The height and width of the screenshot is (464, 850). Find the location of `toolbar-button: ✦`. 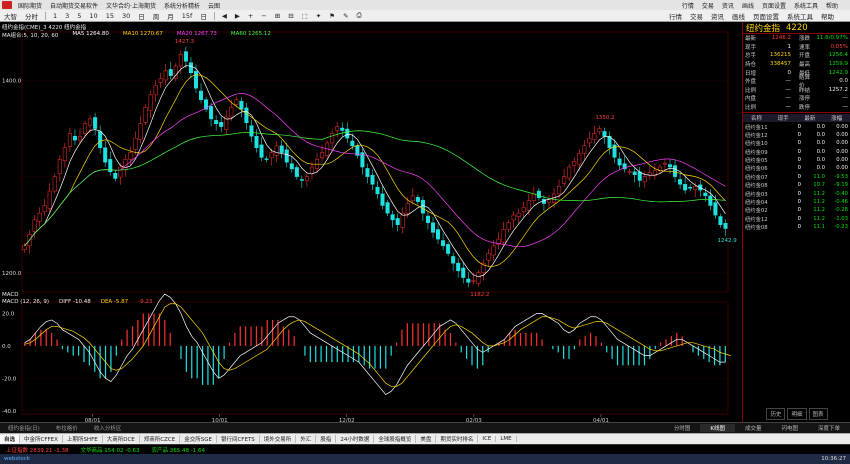

toolbar-button: ✦ is located at coordinates (318, 16).